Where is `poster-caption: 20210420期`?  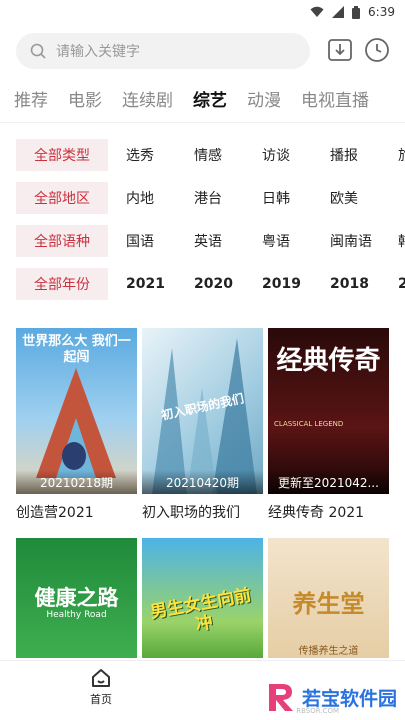 poster-caption: 20210420期 is located at coordinates (202, 482).